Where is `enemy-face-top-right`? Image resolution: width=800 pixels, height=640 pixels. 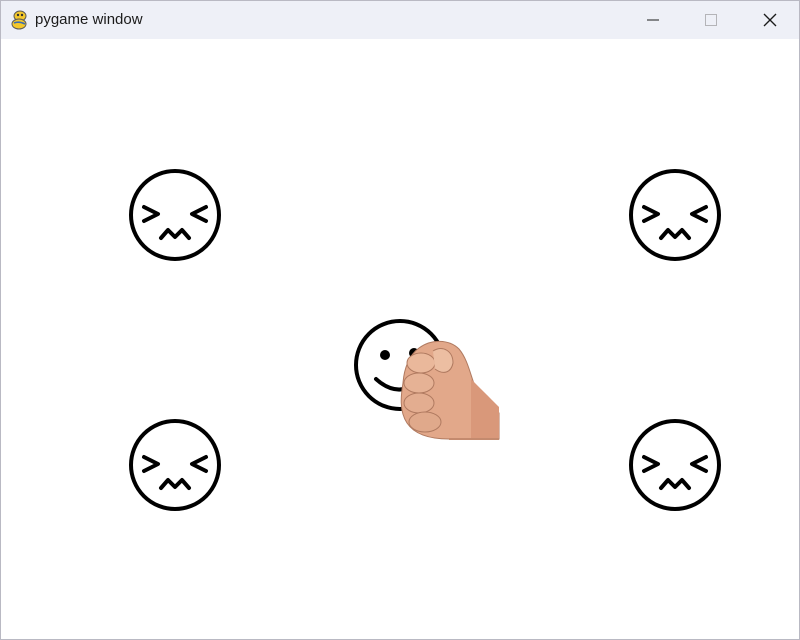
enemy-face-top-right is located at coordinates (675, 215).